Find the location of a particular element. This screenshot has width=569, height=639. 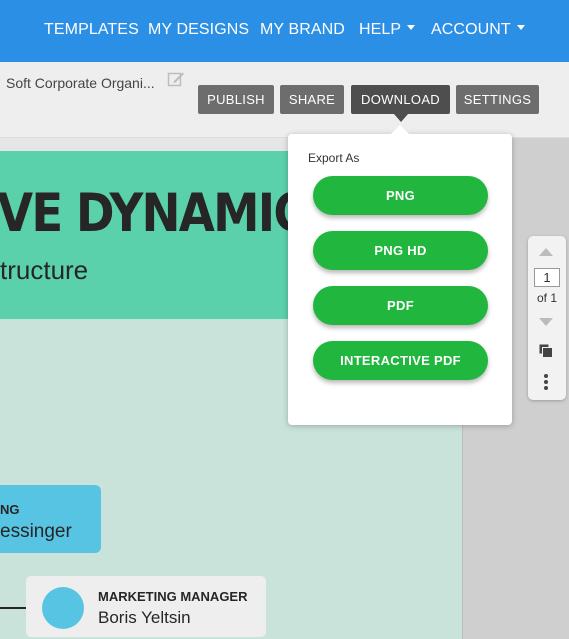

share-button: SHARE is located at coordinates (312, 99).